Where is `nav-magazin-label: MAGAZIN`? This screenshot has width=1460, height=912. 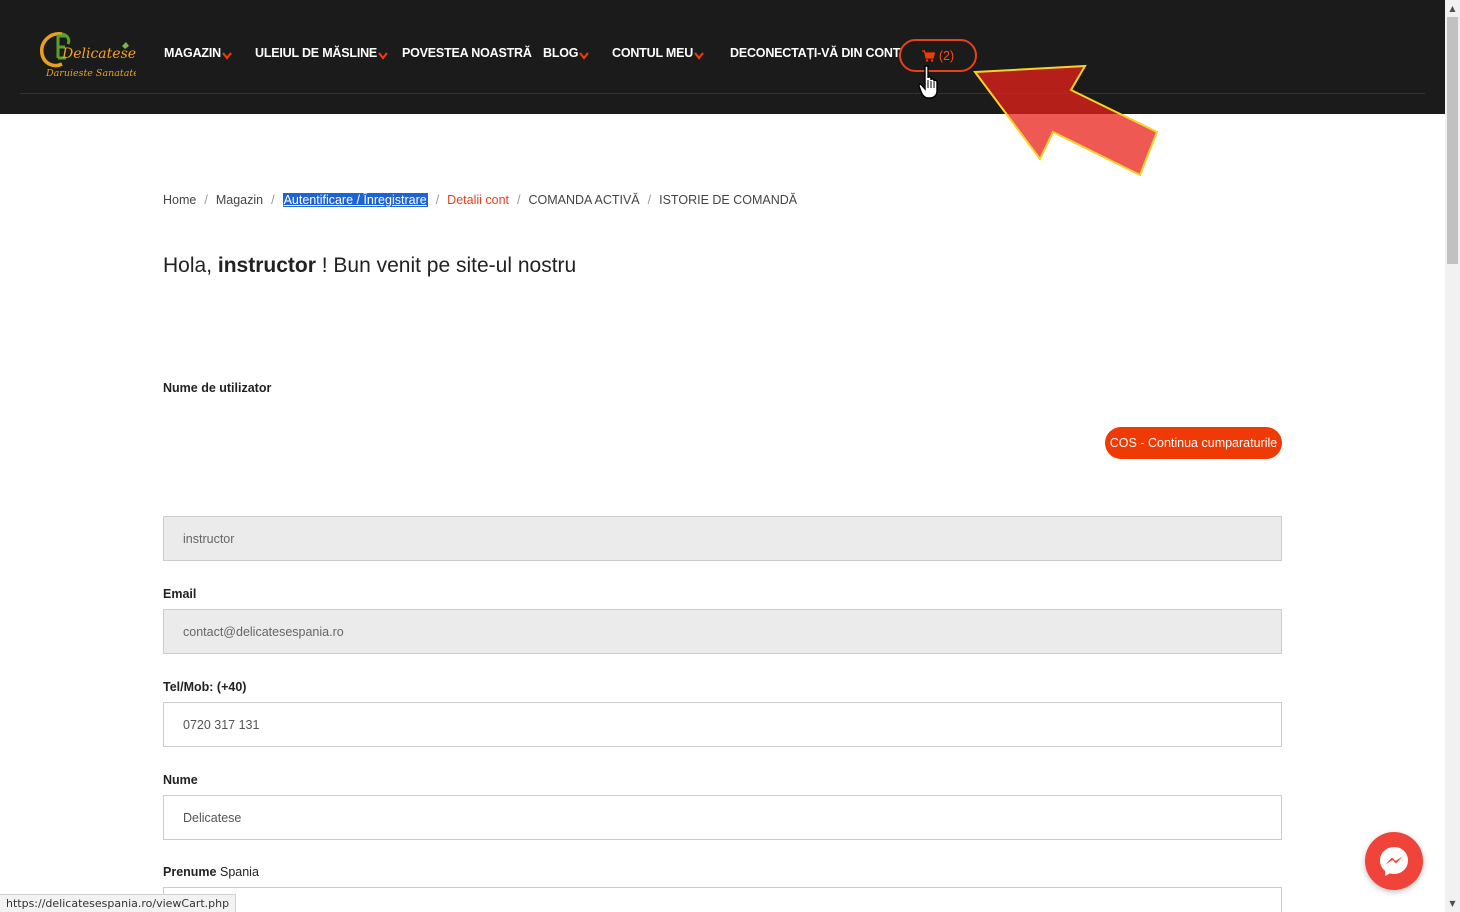
nav-magazin-label: MAGAZIN is located at coordinates (192, 53).